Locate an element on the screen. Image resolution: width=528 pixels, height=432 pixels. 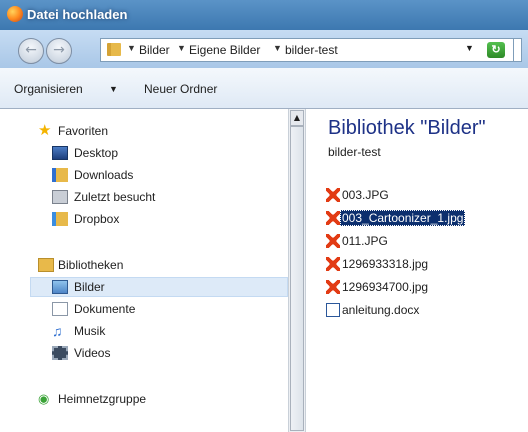
nav-homegroup: ◉ Heimnetzgruppe is located at coordinates (125, 399).